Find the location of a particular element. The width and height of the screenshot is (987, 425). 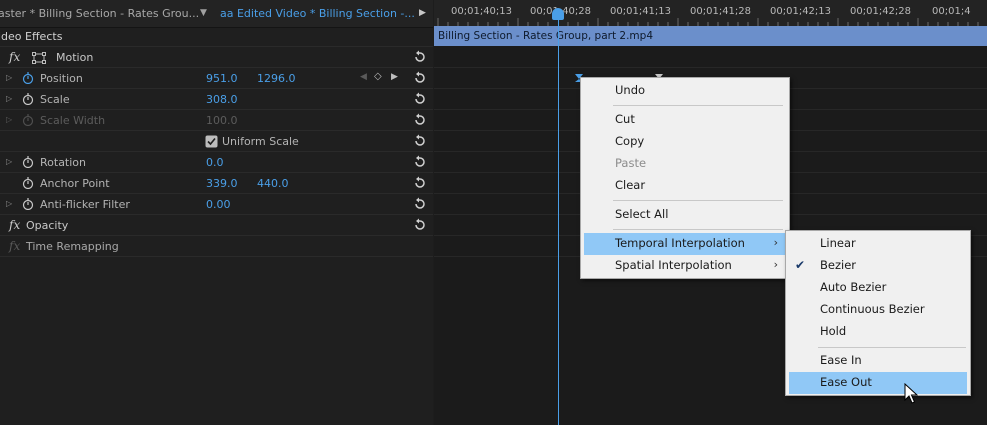

anti-flicker-value: 0.00 is located at coordinates (218, 204).